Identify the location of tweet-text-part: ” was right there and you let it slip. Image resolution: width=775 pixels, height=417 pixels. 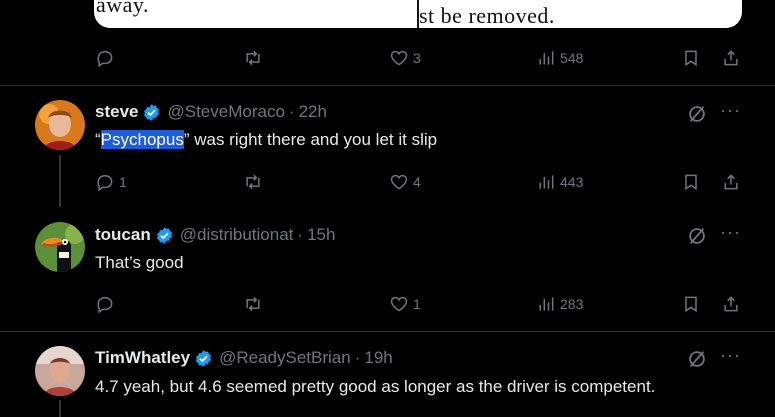
(310, 139).